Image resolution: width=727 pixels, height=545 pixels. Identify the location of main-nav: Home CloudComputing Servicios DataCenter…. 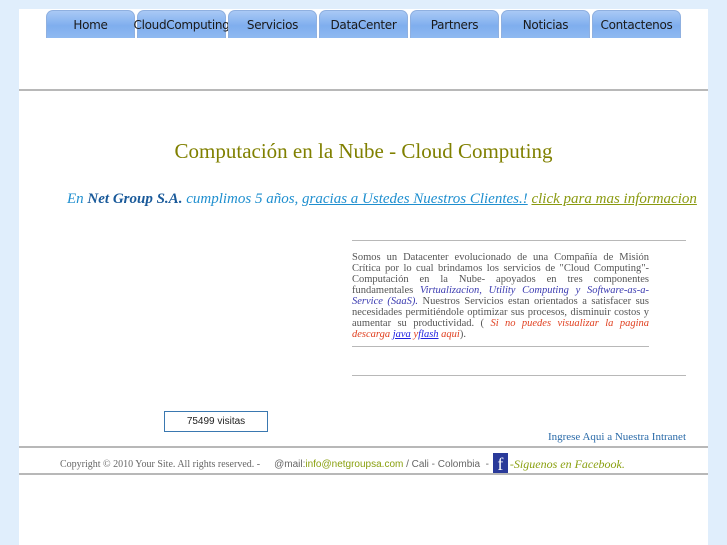
(363, 24).